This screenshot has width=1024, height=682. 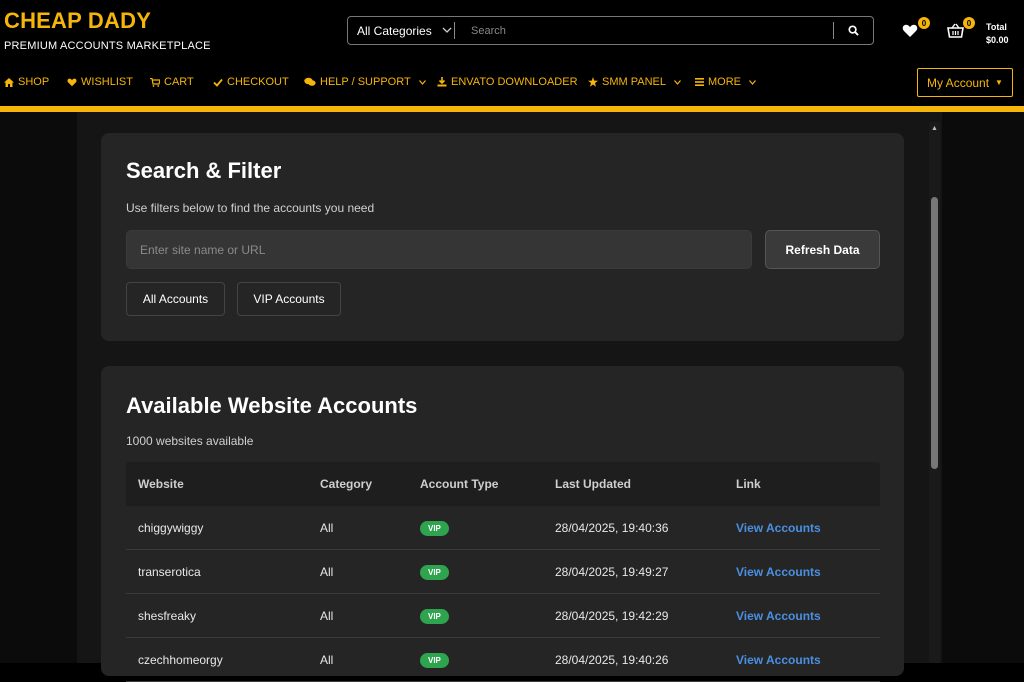 I want to click on nav-item-label: ENVATO DOWNLOADER, so click(x=514, y=82).